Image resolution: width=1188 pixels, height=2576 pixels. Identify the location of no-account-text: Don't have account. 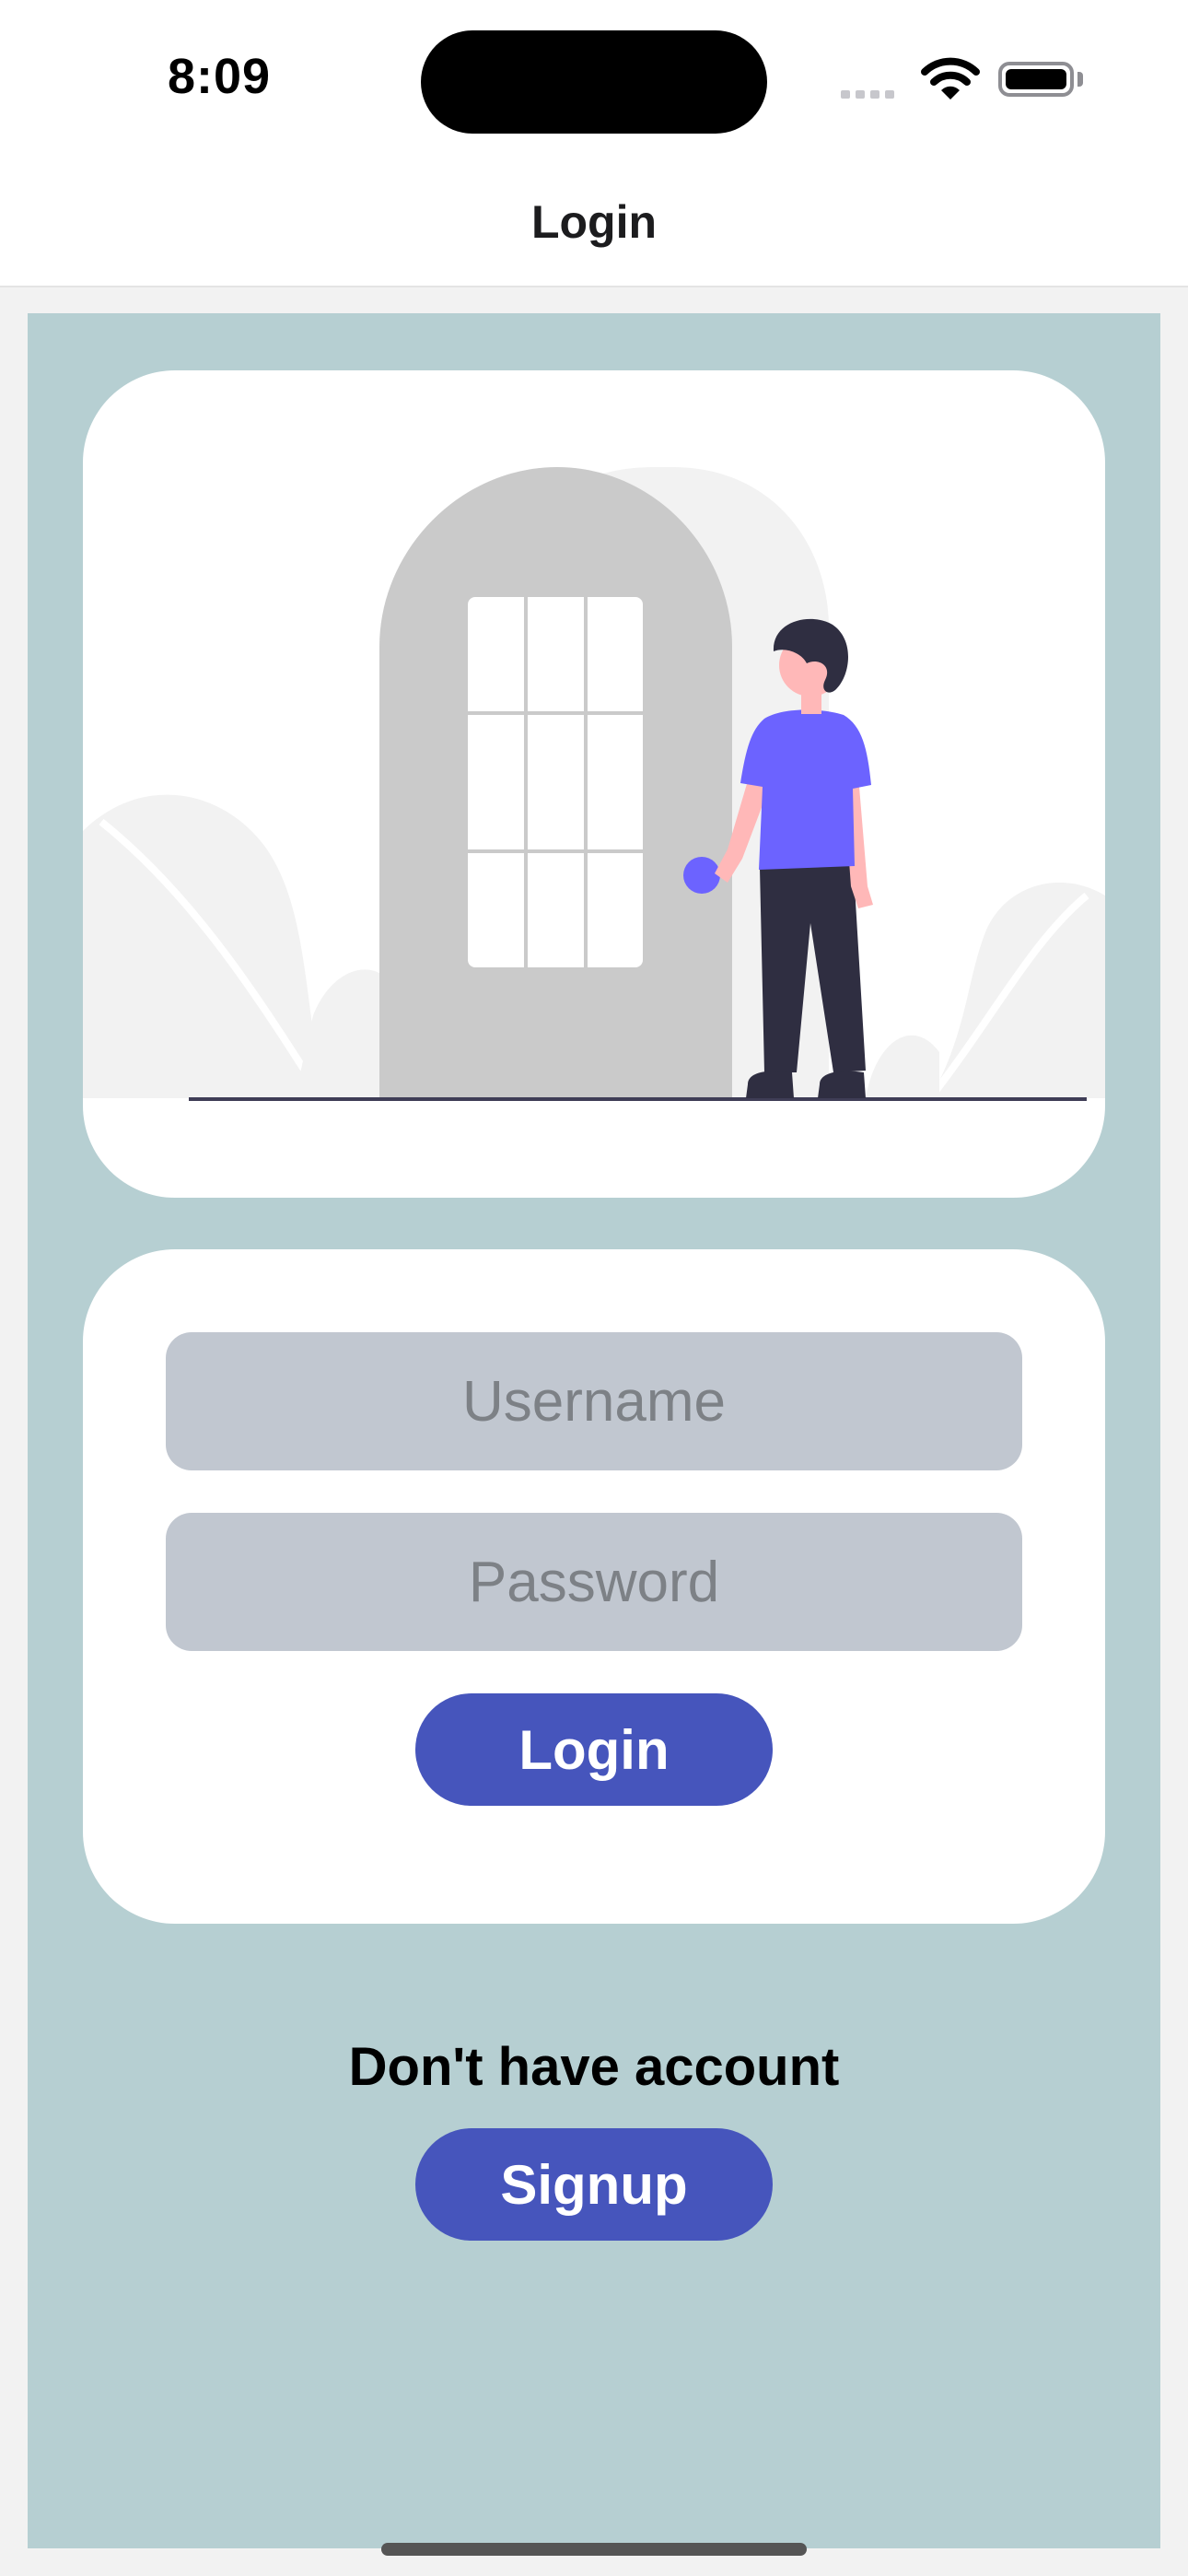
(594, 2067).